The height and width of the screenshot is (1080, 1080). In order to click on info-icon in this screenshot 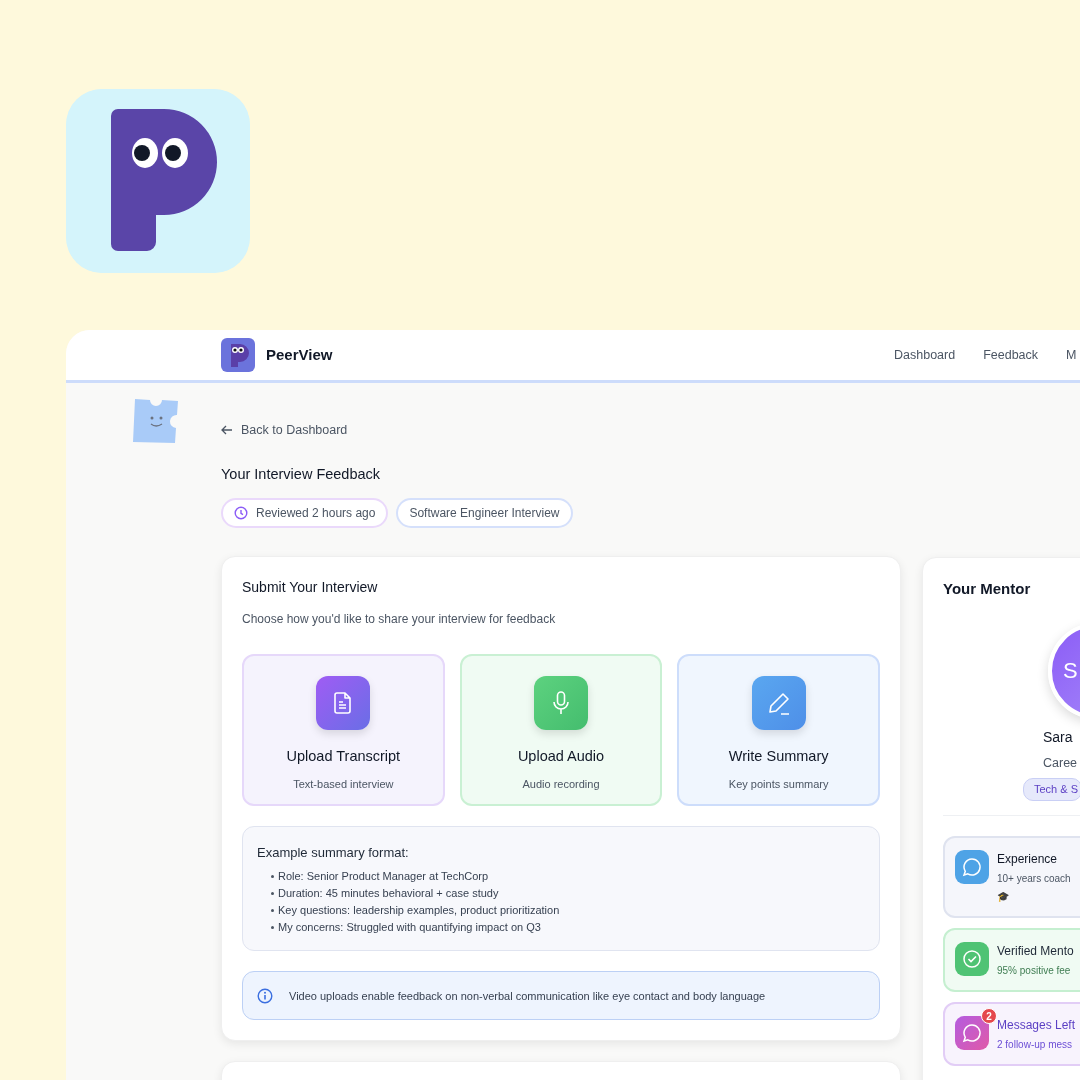, I will do `click(265, 995)`.